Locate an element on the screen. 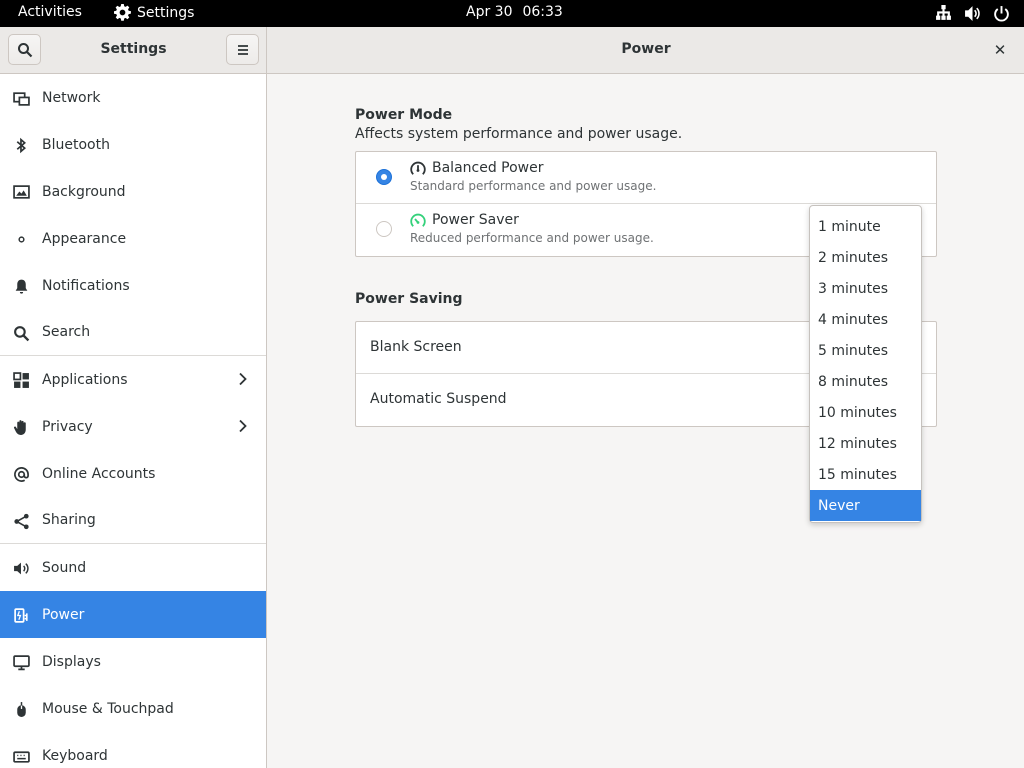 Image resolution: width=1024 pixels, height=768 pixels. sidebar-item-label: Sound is located at coordinates (64, 567).